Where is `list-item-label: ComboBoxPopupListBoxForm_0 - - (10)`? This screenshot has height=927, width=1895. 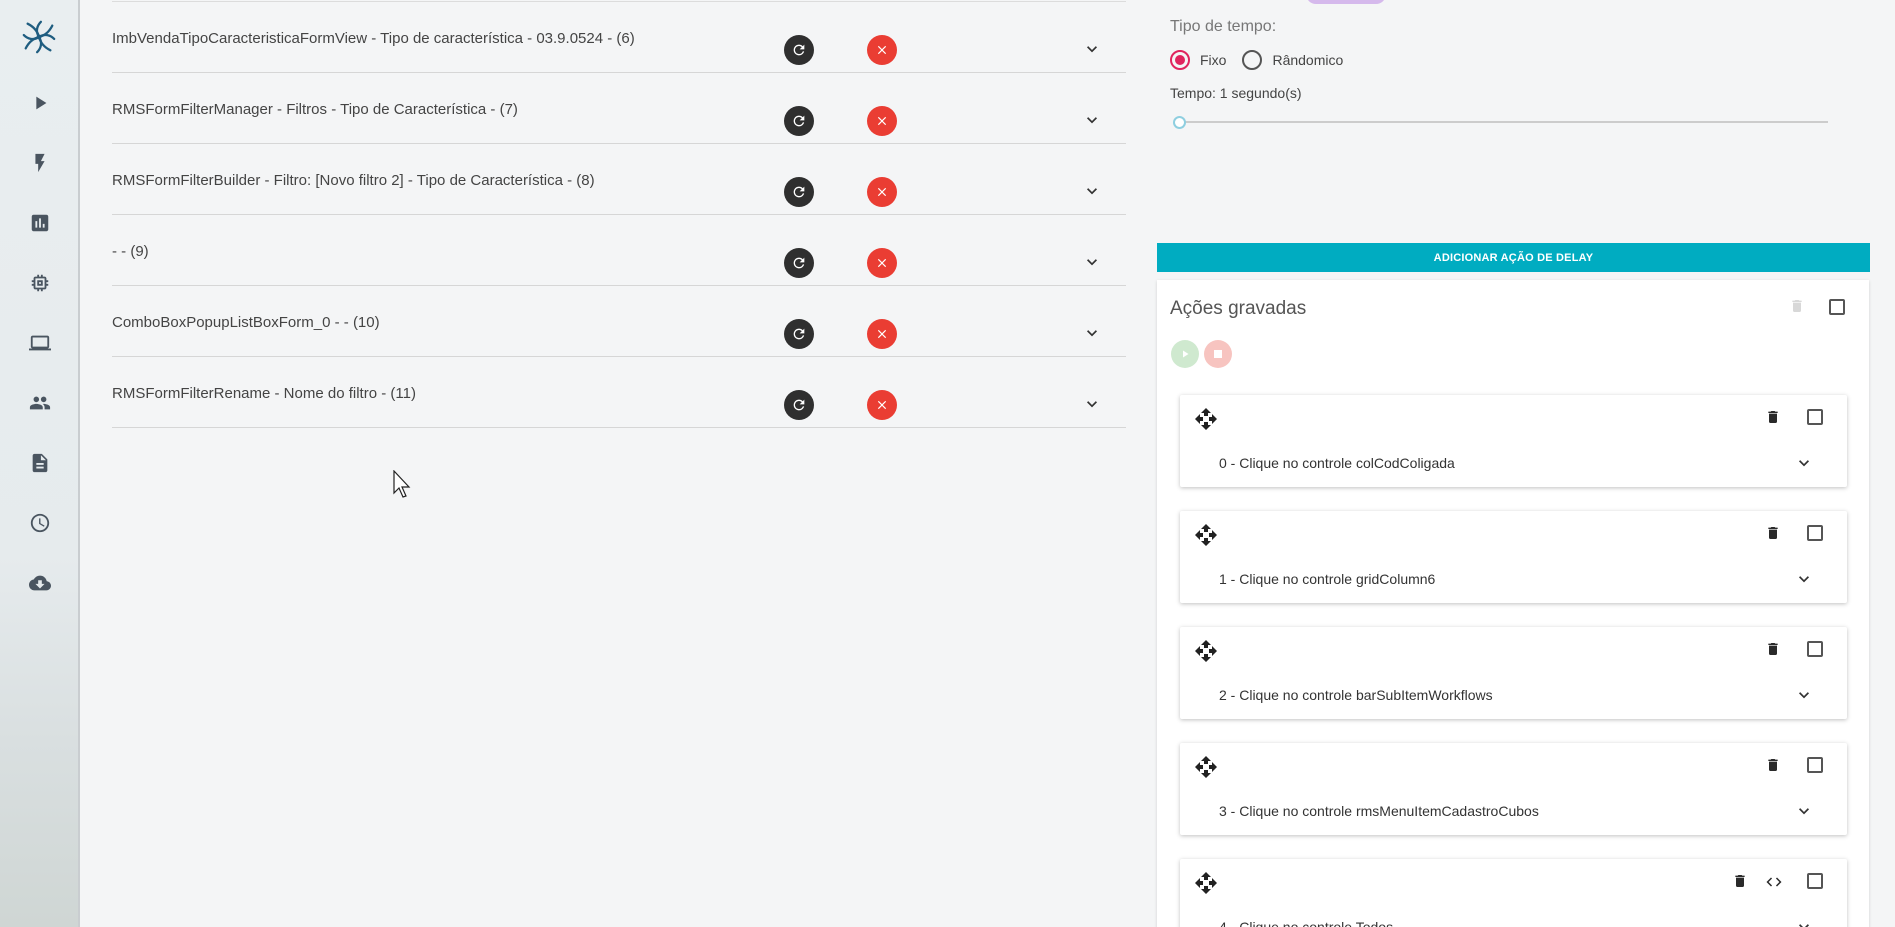
list-item-label: ComboBoxPopupListBoxForm_0 - - (10) is located at coordinates (246, 322).